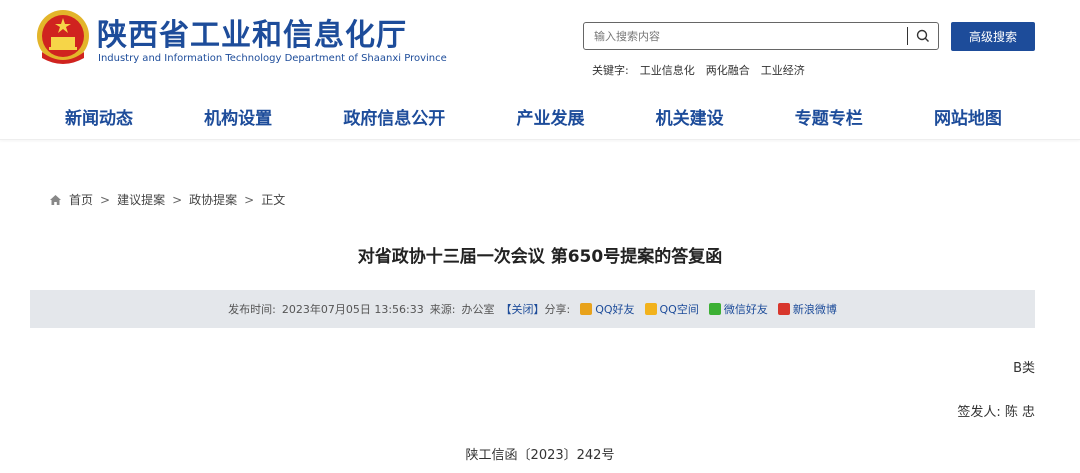  I want to click on share-weibo: 新浪微博, so click(807, 309).